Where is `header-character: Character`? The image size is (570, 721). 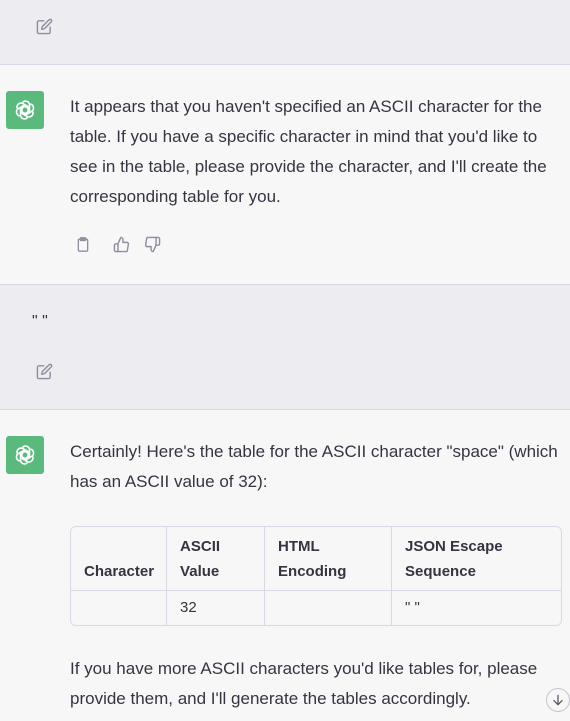 header-character: Character is located at coordinates (119, 559).